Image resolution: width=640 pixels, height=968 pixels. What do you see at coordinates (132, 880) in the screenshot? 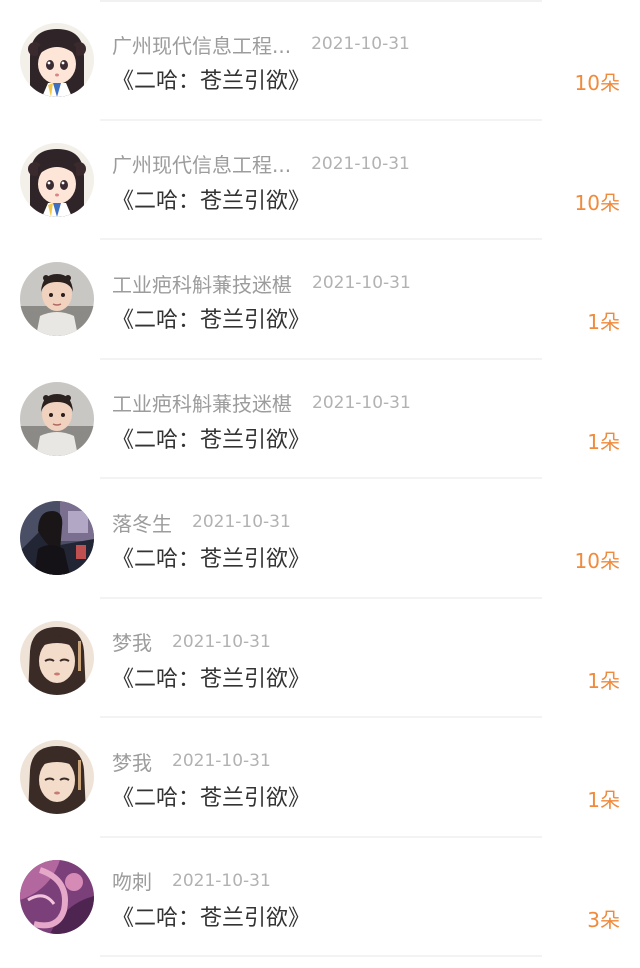
I see `user-name: 吻刺` at bounding box center [132, 880].